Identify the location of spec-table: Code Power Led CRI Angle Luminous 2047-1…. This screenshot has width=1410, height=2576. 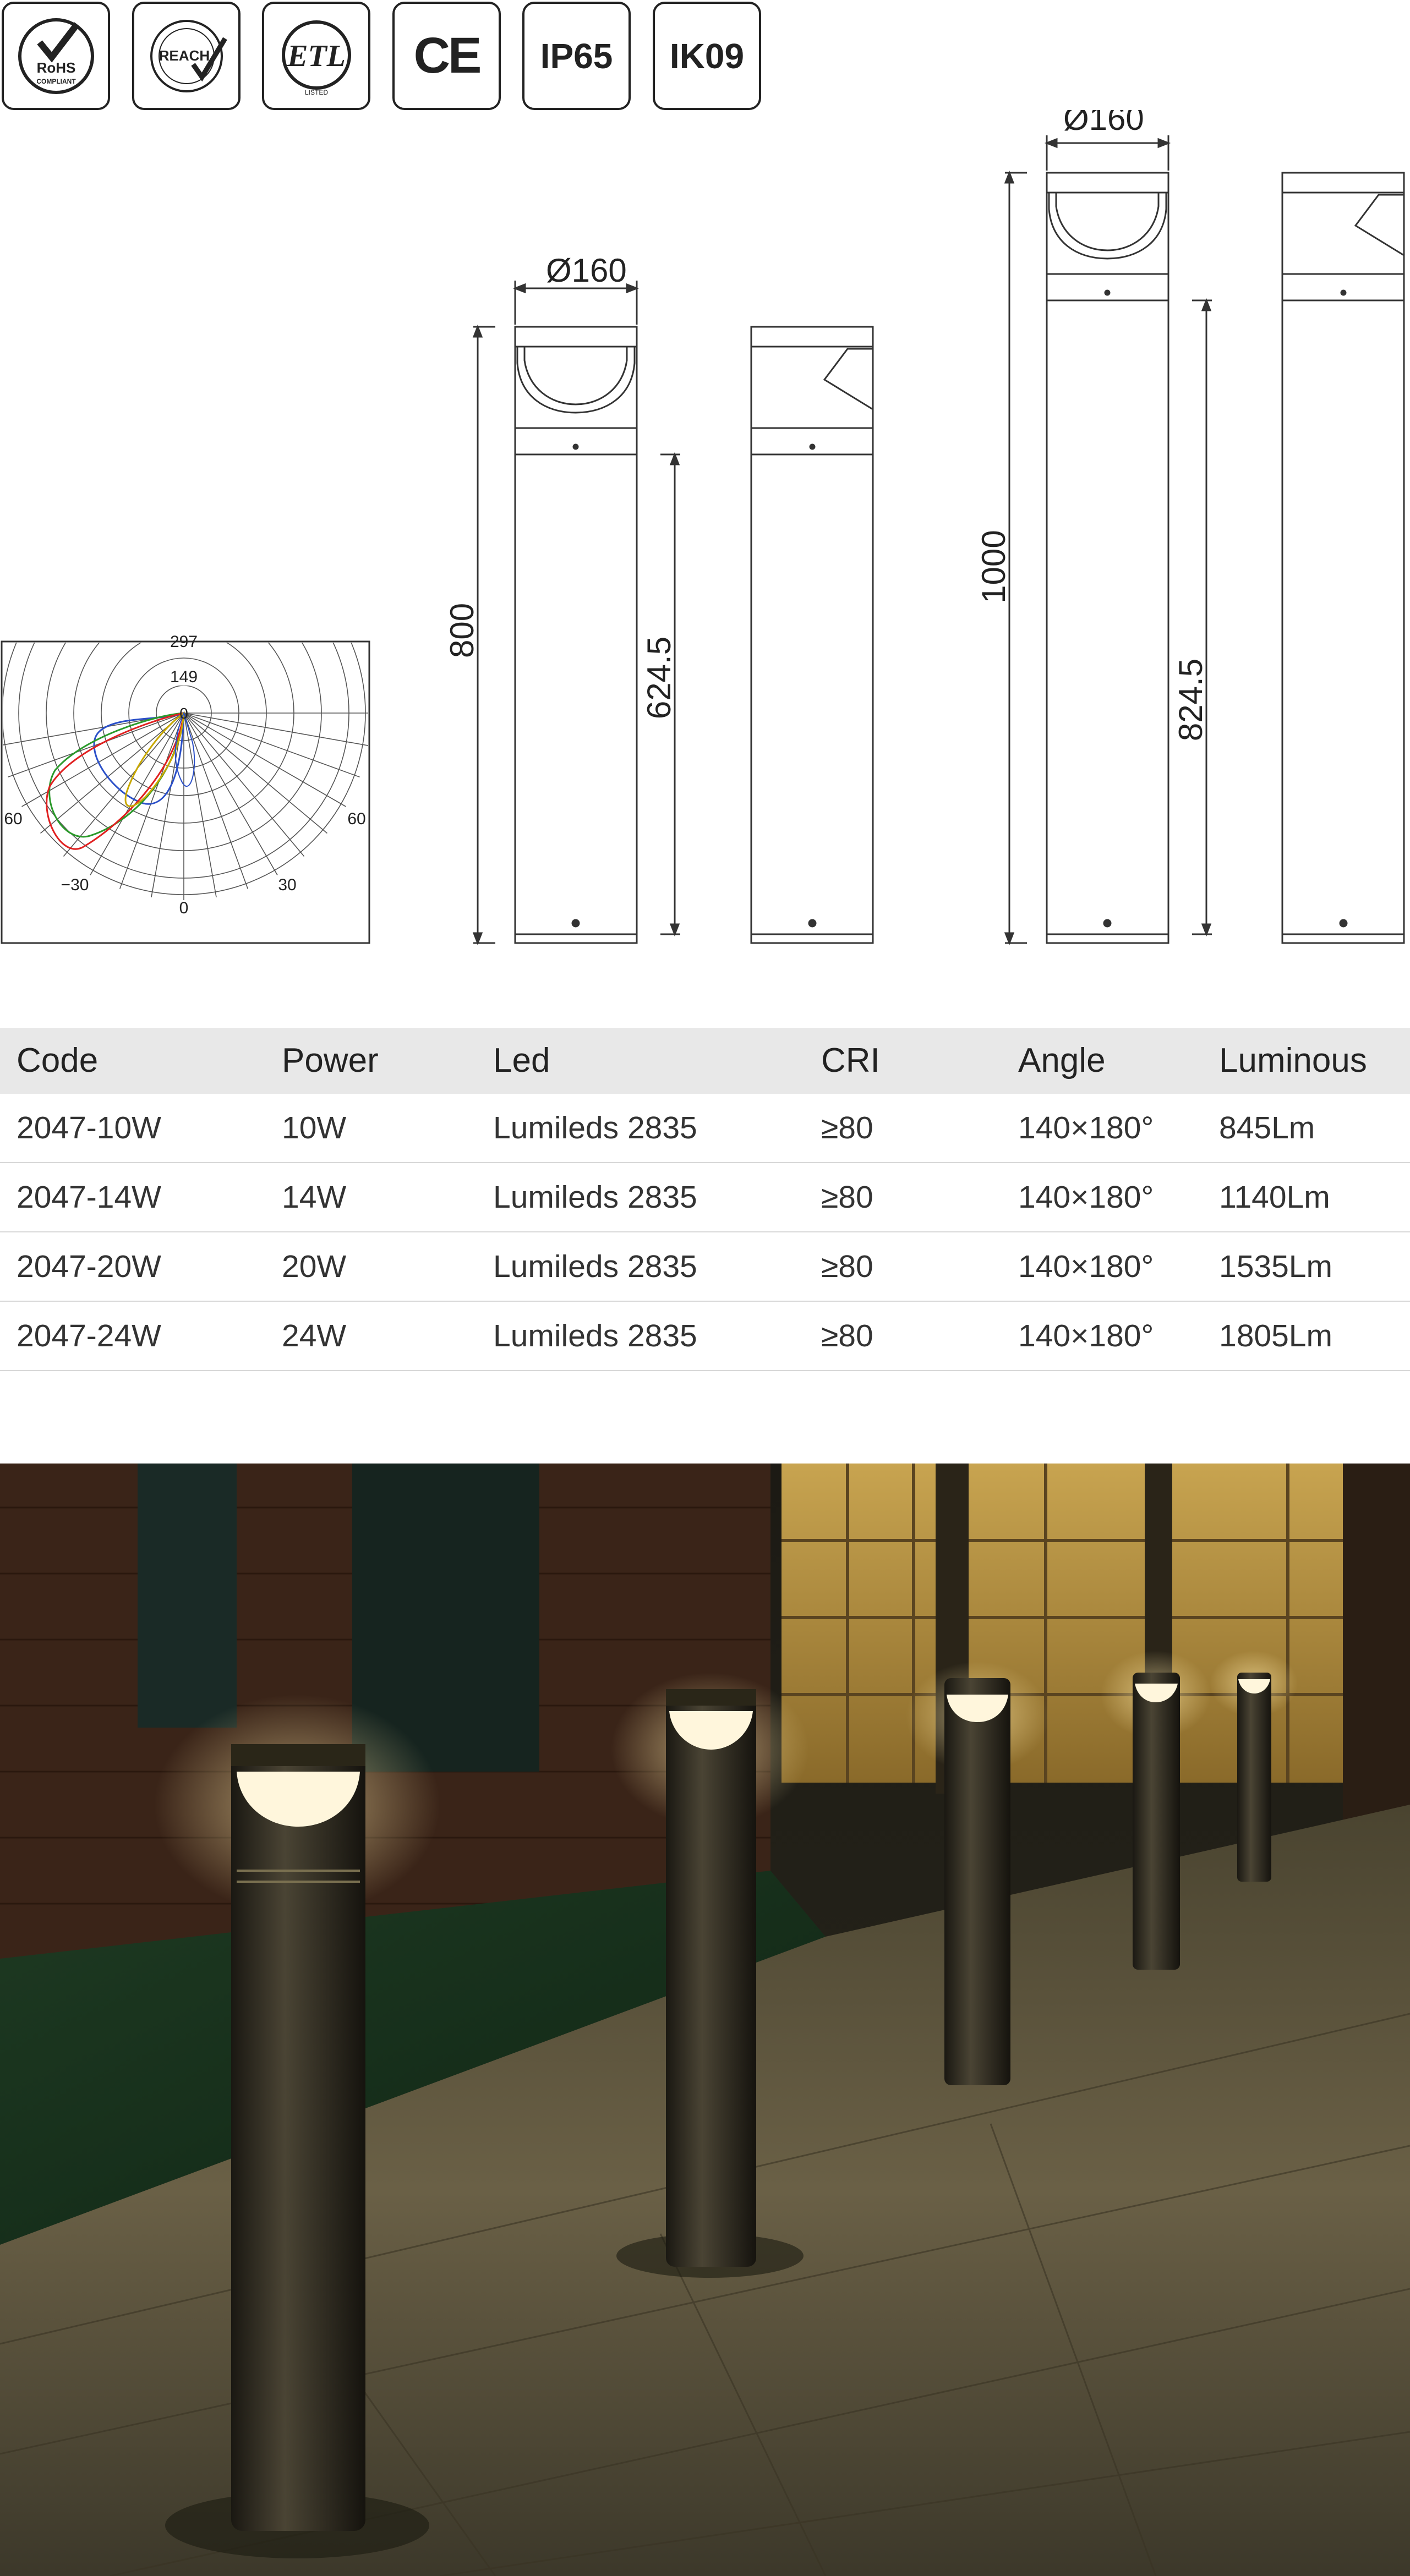
(705, 1200).